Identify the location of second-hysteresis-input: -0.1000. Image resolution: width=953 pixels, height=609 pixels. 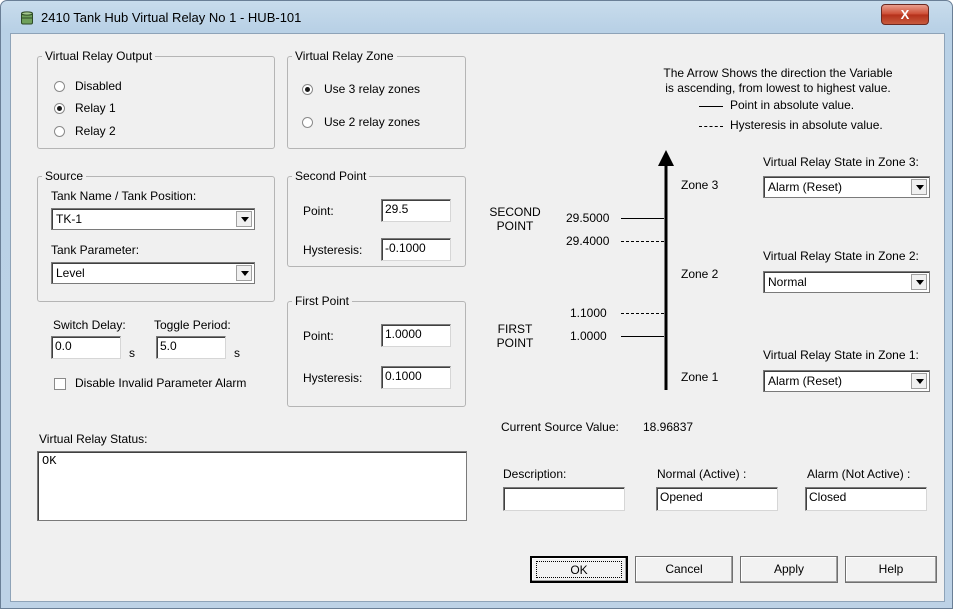
(416, 249).